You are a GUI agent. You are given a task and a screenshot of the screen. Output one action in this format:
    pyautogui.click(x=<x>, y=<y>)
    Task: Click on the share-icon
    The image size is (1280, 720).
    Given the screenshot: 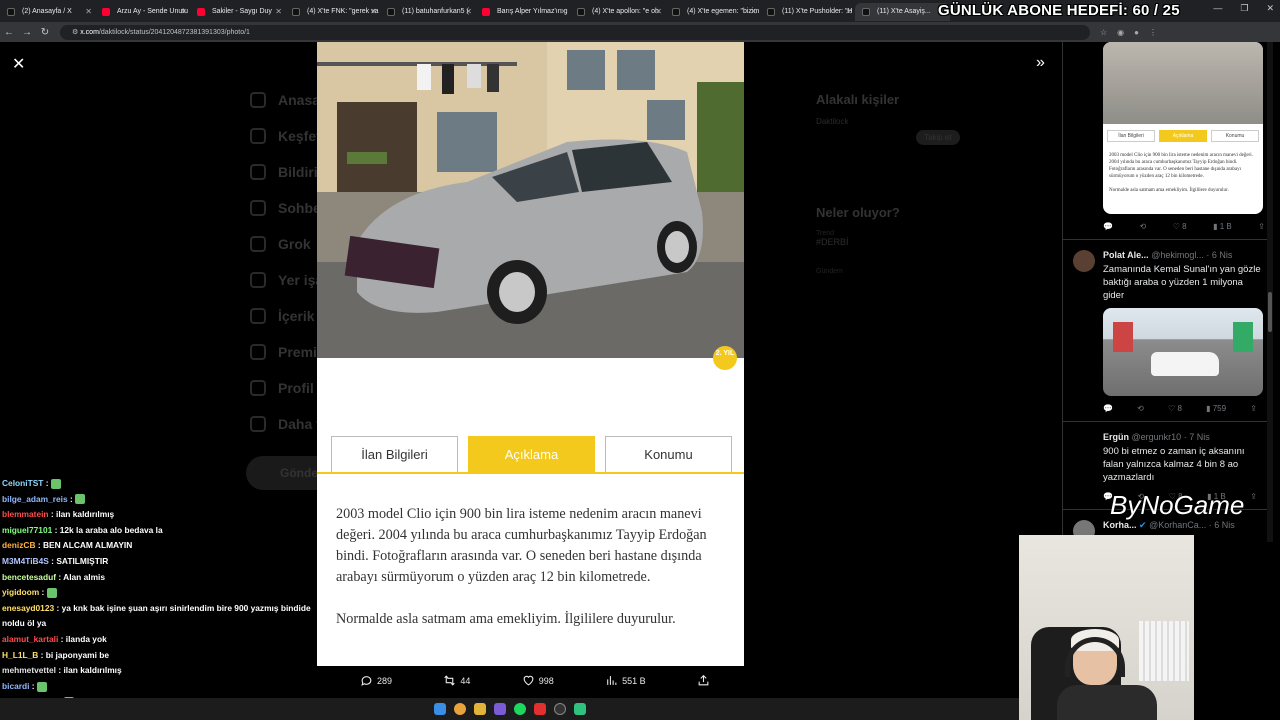 What is the action you would take?
    pyautogui.click(x=703, y=680)
    